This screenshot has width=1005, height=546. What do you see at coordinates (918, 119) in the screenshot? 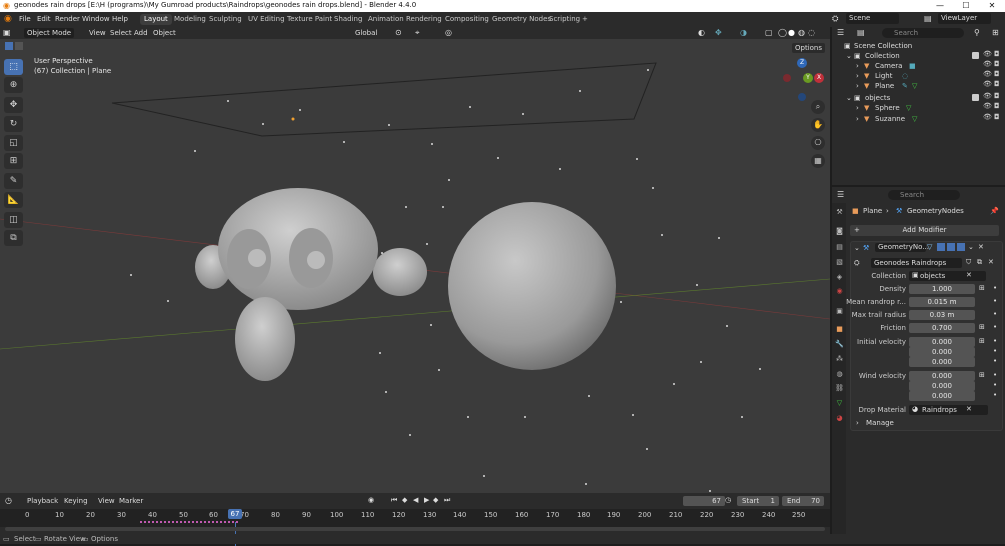
I see `outliner-row: › ▼ Suzanne ▽ 👁 ◘` at bounding box center [918, 119].